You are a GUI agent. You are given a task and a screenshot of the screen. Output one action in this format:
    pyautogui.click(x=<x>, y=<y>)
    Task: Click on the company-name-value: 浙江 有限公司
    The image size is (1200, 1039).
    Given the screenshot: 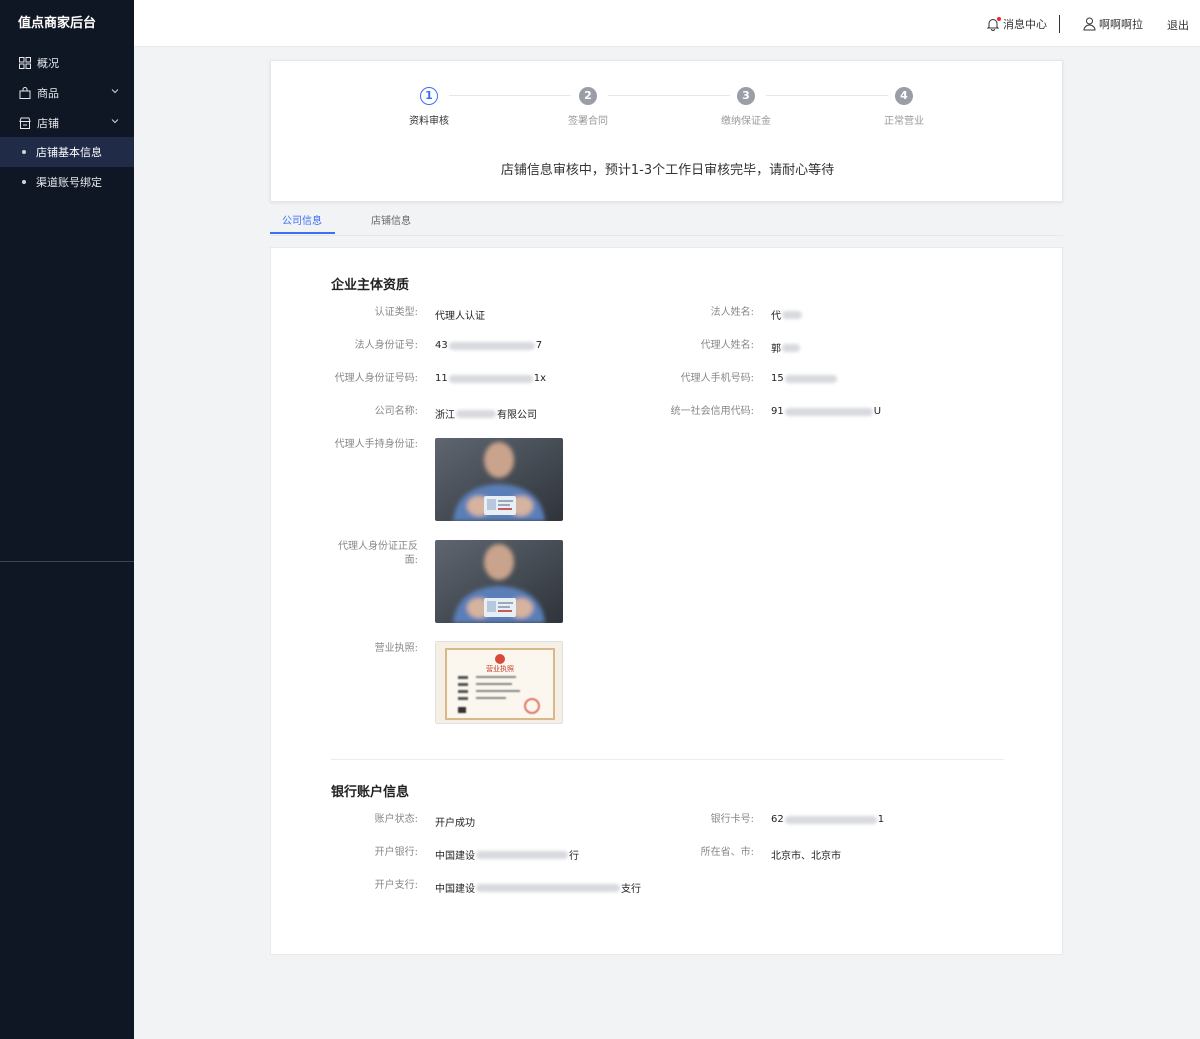 What is the action you would take?
    pyautogui.click(x=486, y=415)
    